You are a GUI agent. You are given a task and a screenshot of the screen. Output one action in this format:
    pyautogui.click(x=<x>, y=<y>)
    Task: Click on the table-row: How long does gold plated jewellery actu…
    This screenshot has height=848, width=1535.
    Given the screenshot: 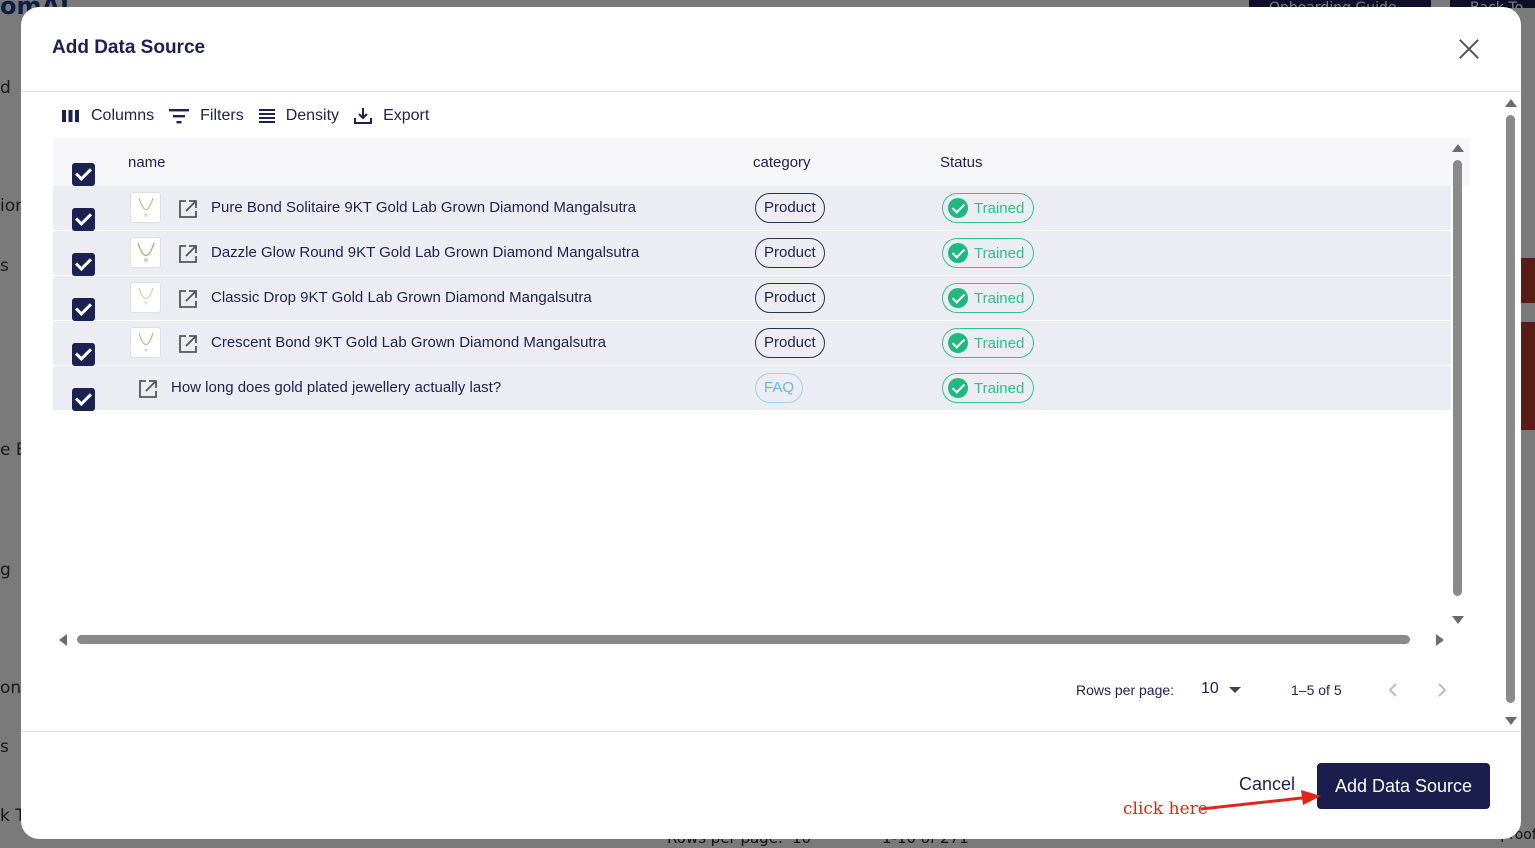 What is the action you would take?
    pyautogui.click(x=752, y=388)
    